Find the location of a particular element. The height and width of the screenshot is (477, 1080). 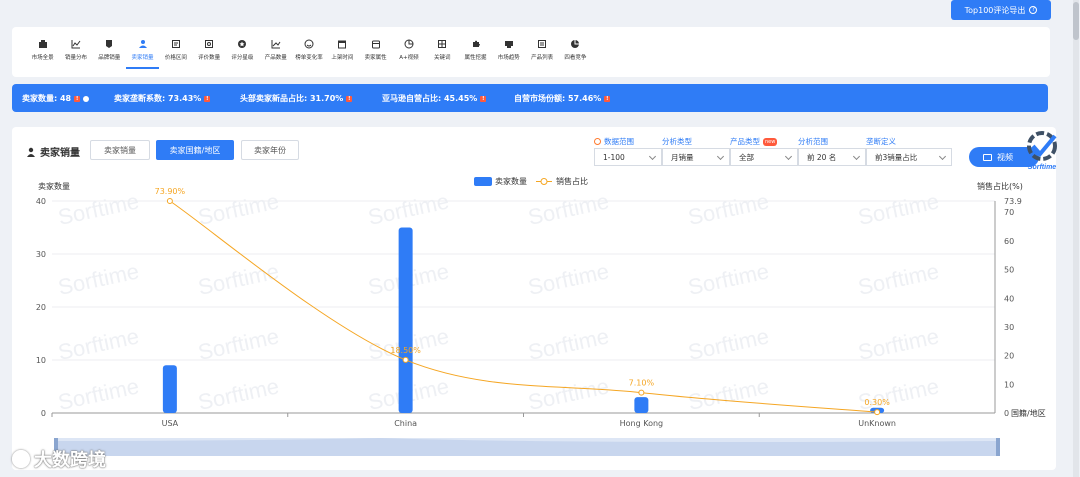

y-right-axis-label: 销售占比(%) is located at coordinates (1000, 186).